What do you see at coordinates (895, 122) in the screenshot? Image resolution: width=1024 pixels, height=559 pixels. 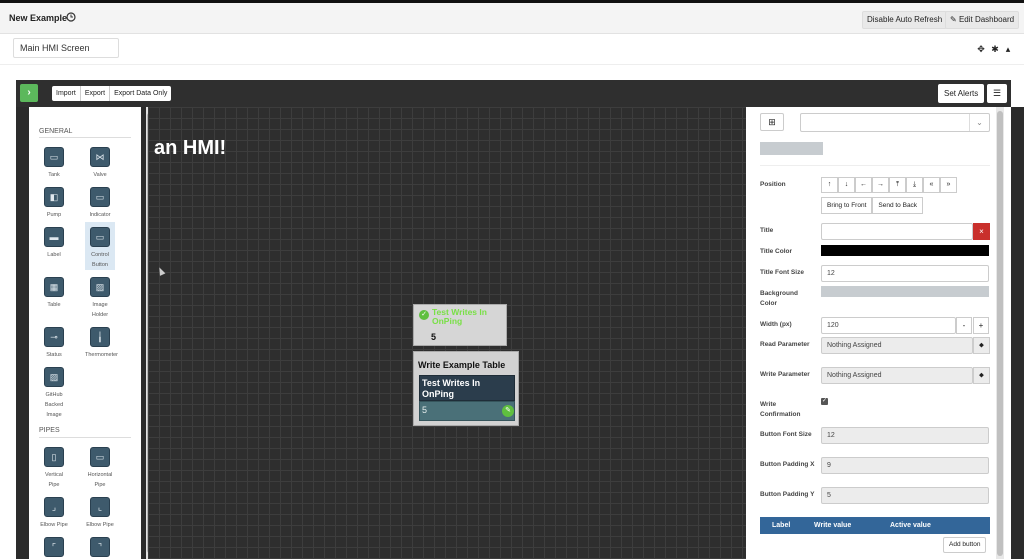 I see `component-select: ⌄` at bounding box center [895, 122].